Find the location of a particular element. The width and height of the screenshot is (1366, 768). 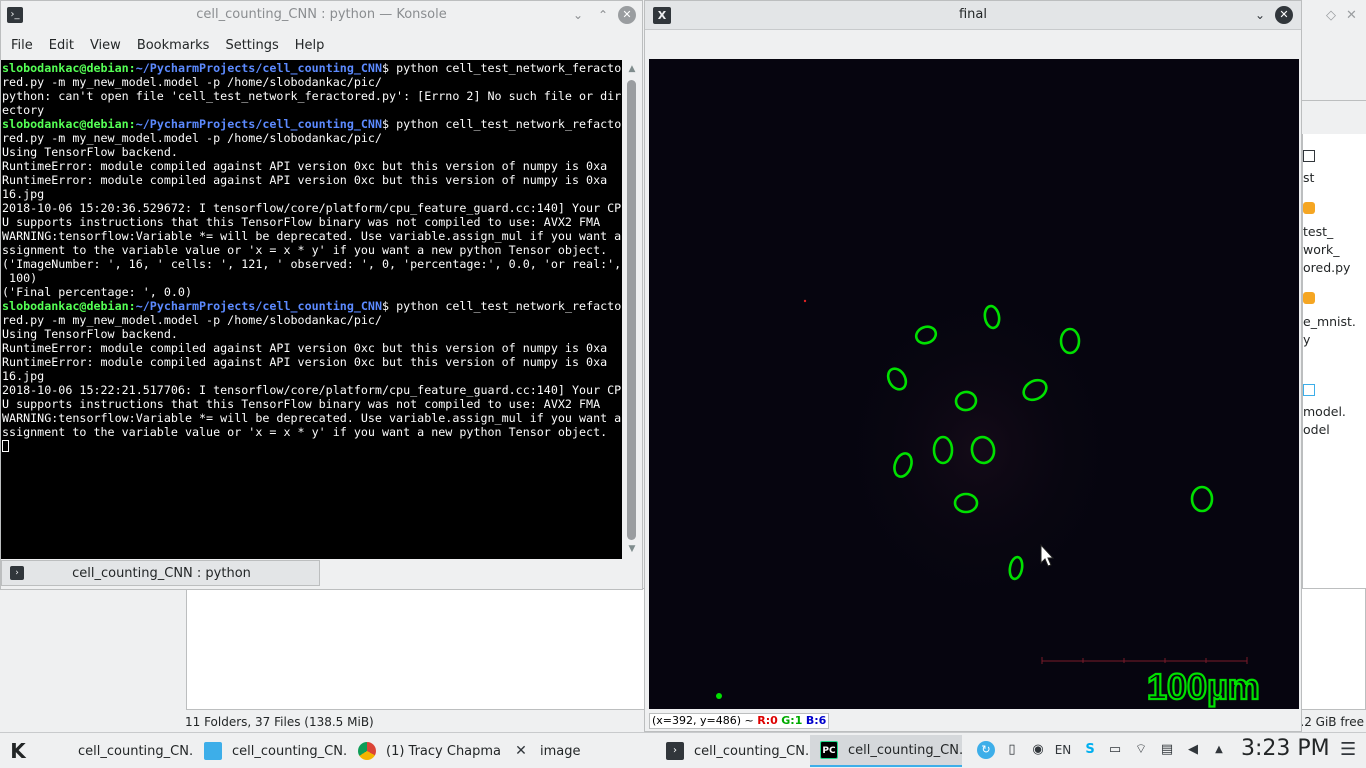

command-text: python cell_test_network_feracto is located at coordinates (509, 68).